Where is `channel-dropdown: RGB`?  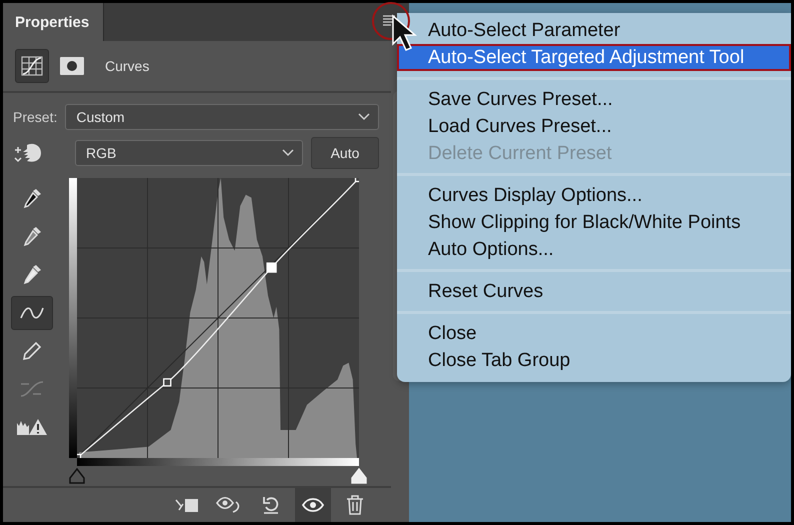 channel-dropdown: RGB is located at coordinates (189, 153).